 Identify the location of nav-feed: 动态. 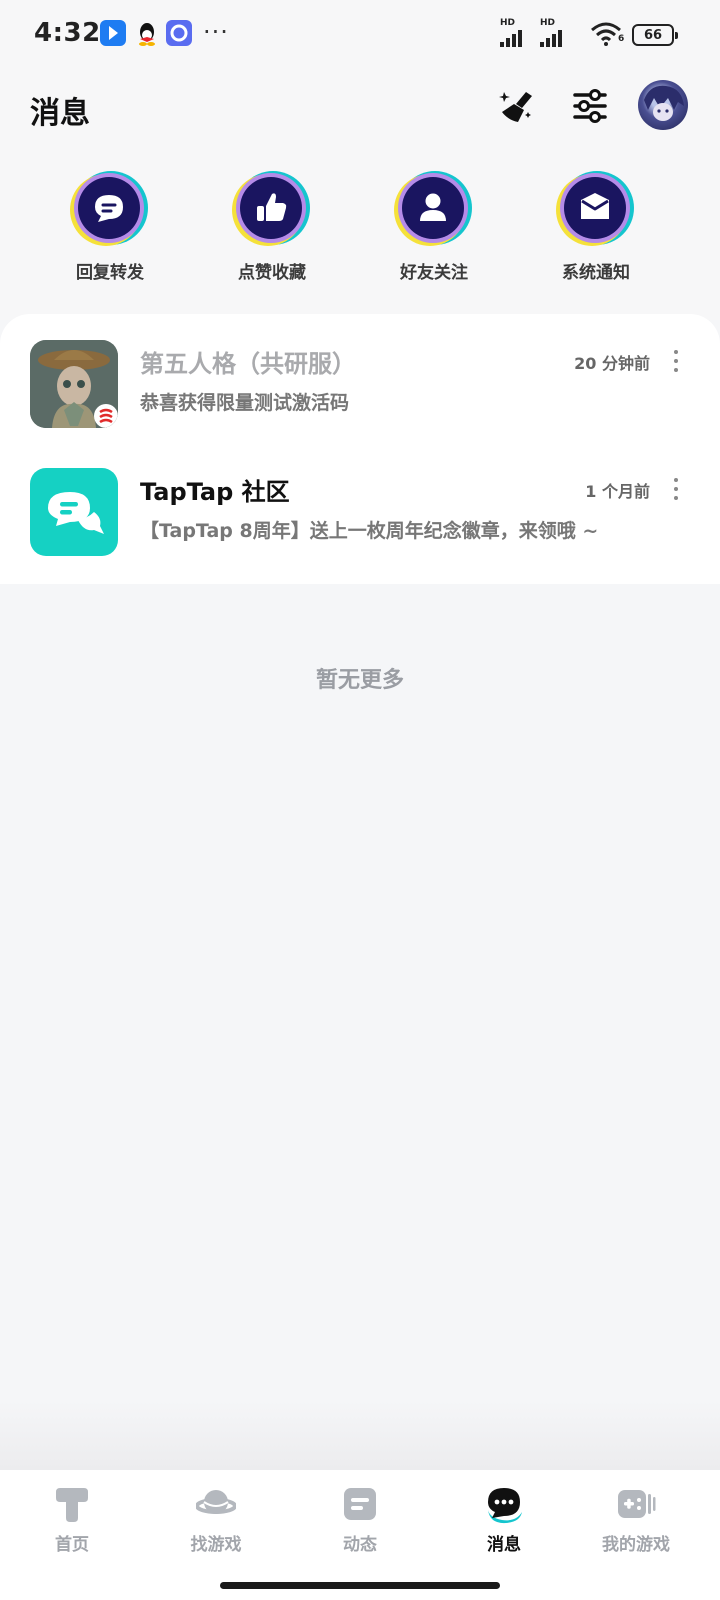
(360, 1524).